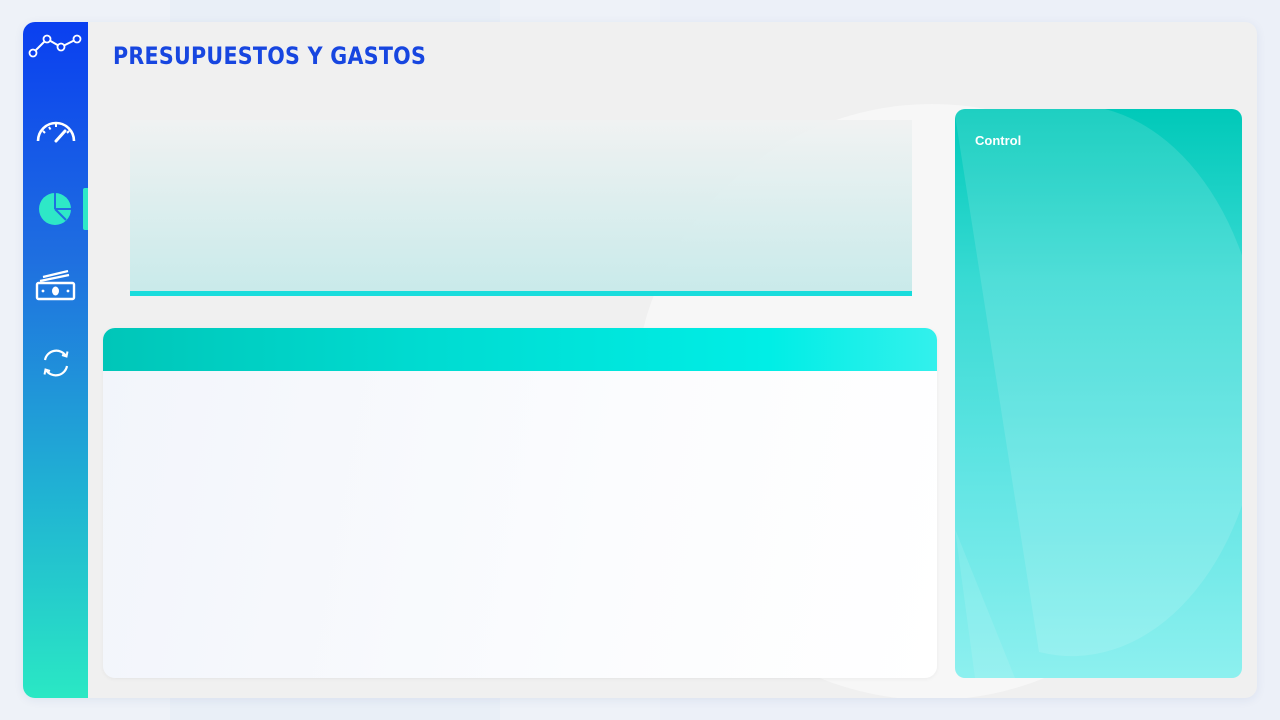 This screenshot has height=720, width=1280. Describe the element at coordinates (85, 209) in the screenshot. I see `active-indicator` at that location.